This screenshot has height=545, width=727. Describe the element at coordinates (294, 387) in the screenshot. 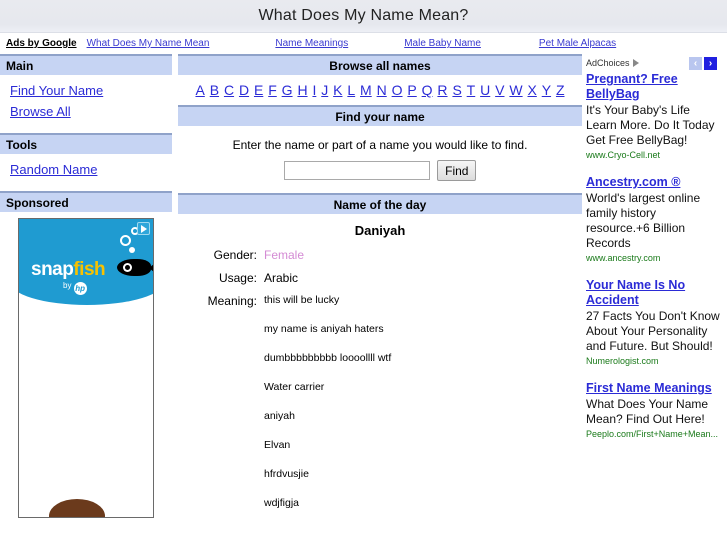

I see `meaning-item: Water carrier` at that location.